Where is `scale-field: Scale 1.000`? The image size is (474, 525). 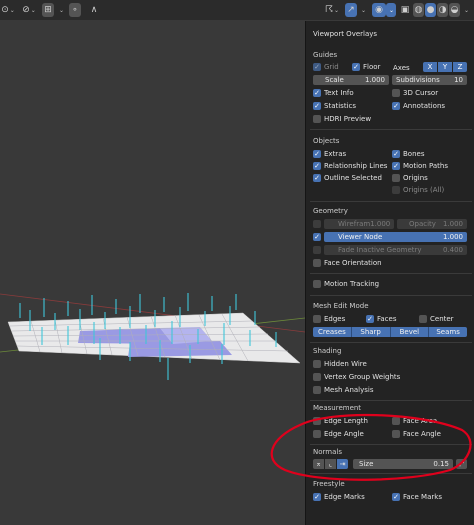 scale-field: Scale 1.000 is located at coordinates (351, 80).